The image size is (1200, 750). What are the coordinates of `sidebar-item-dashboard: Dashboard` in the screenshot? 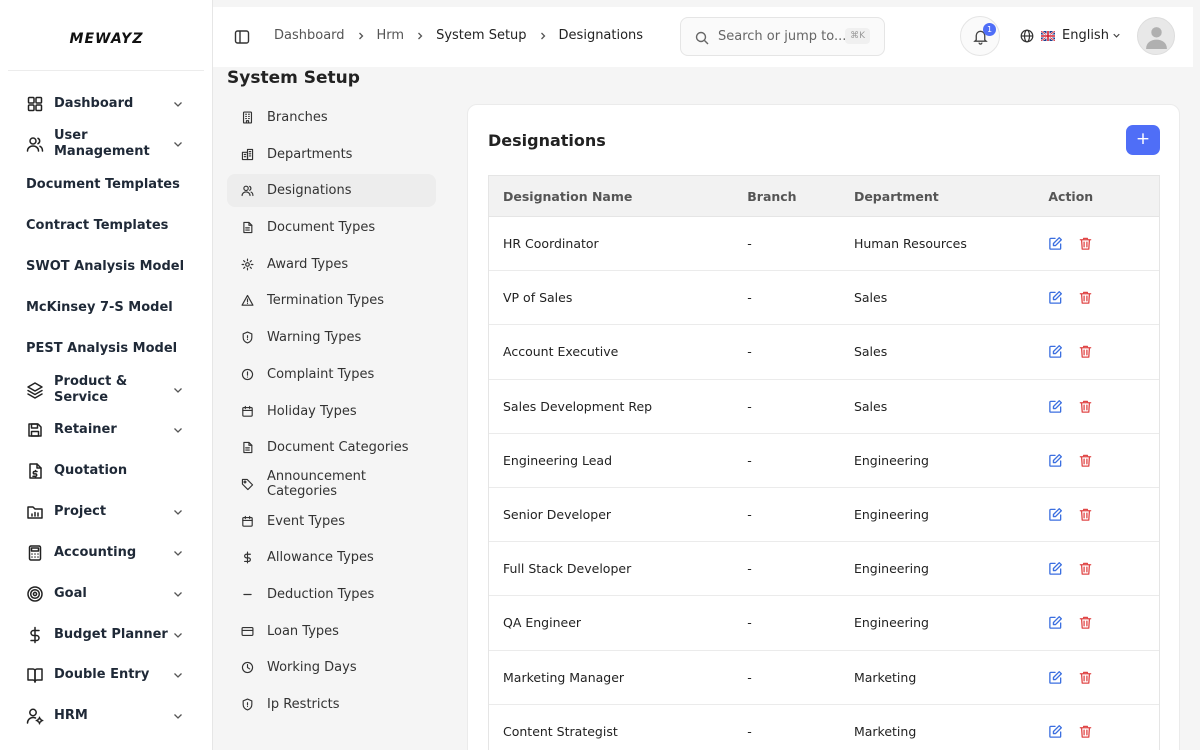 It's located at (106, 104).